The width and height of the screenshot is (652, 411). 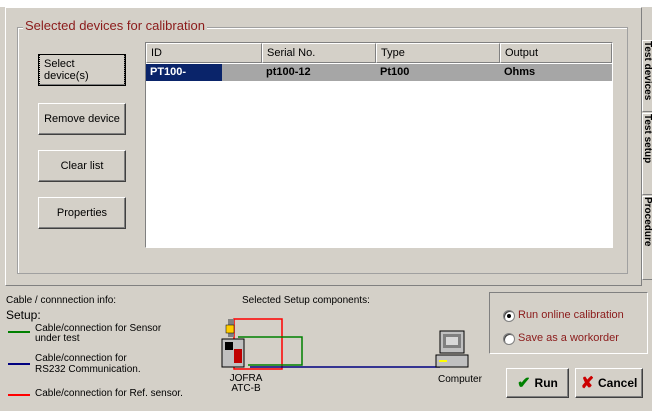 What do you see at coordinates (98, 333) in the screenshot?
I see `legend-sensor-text: Cable/connection for Sensor under test` at bounding box center [98, 333].